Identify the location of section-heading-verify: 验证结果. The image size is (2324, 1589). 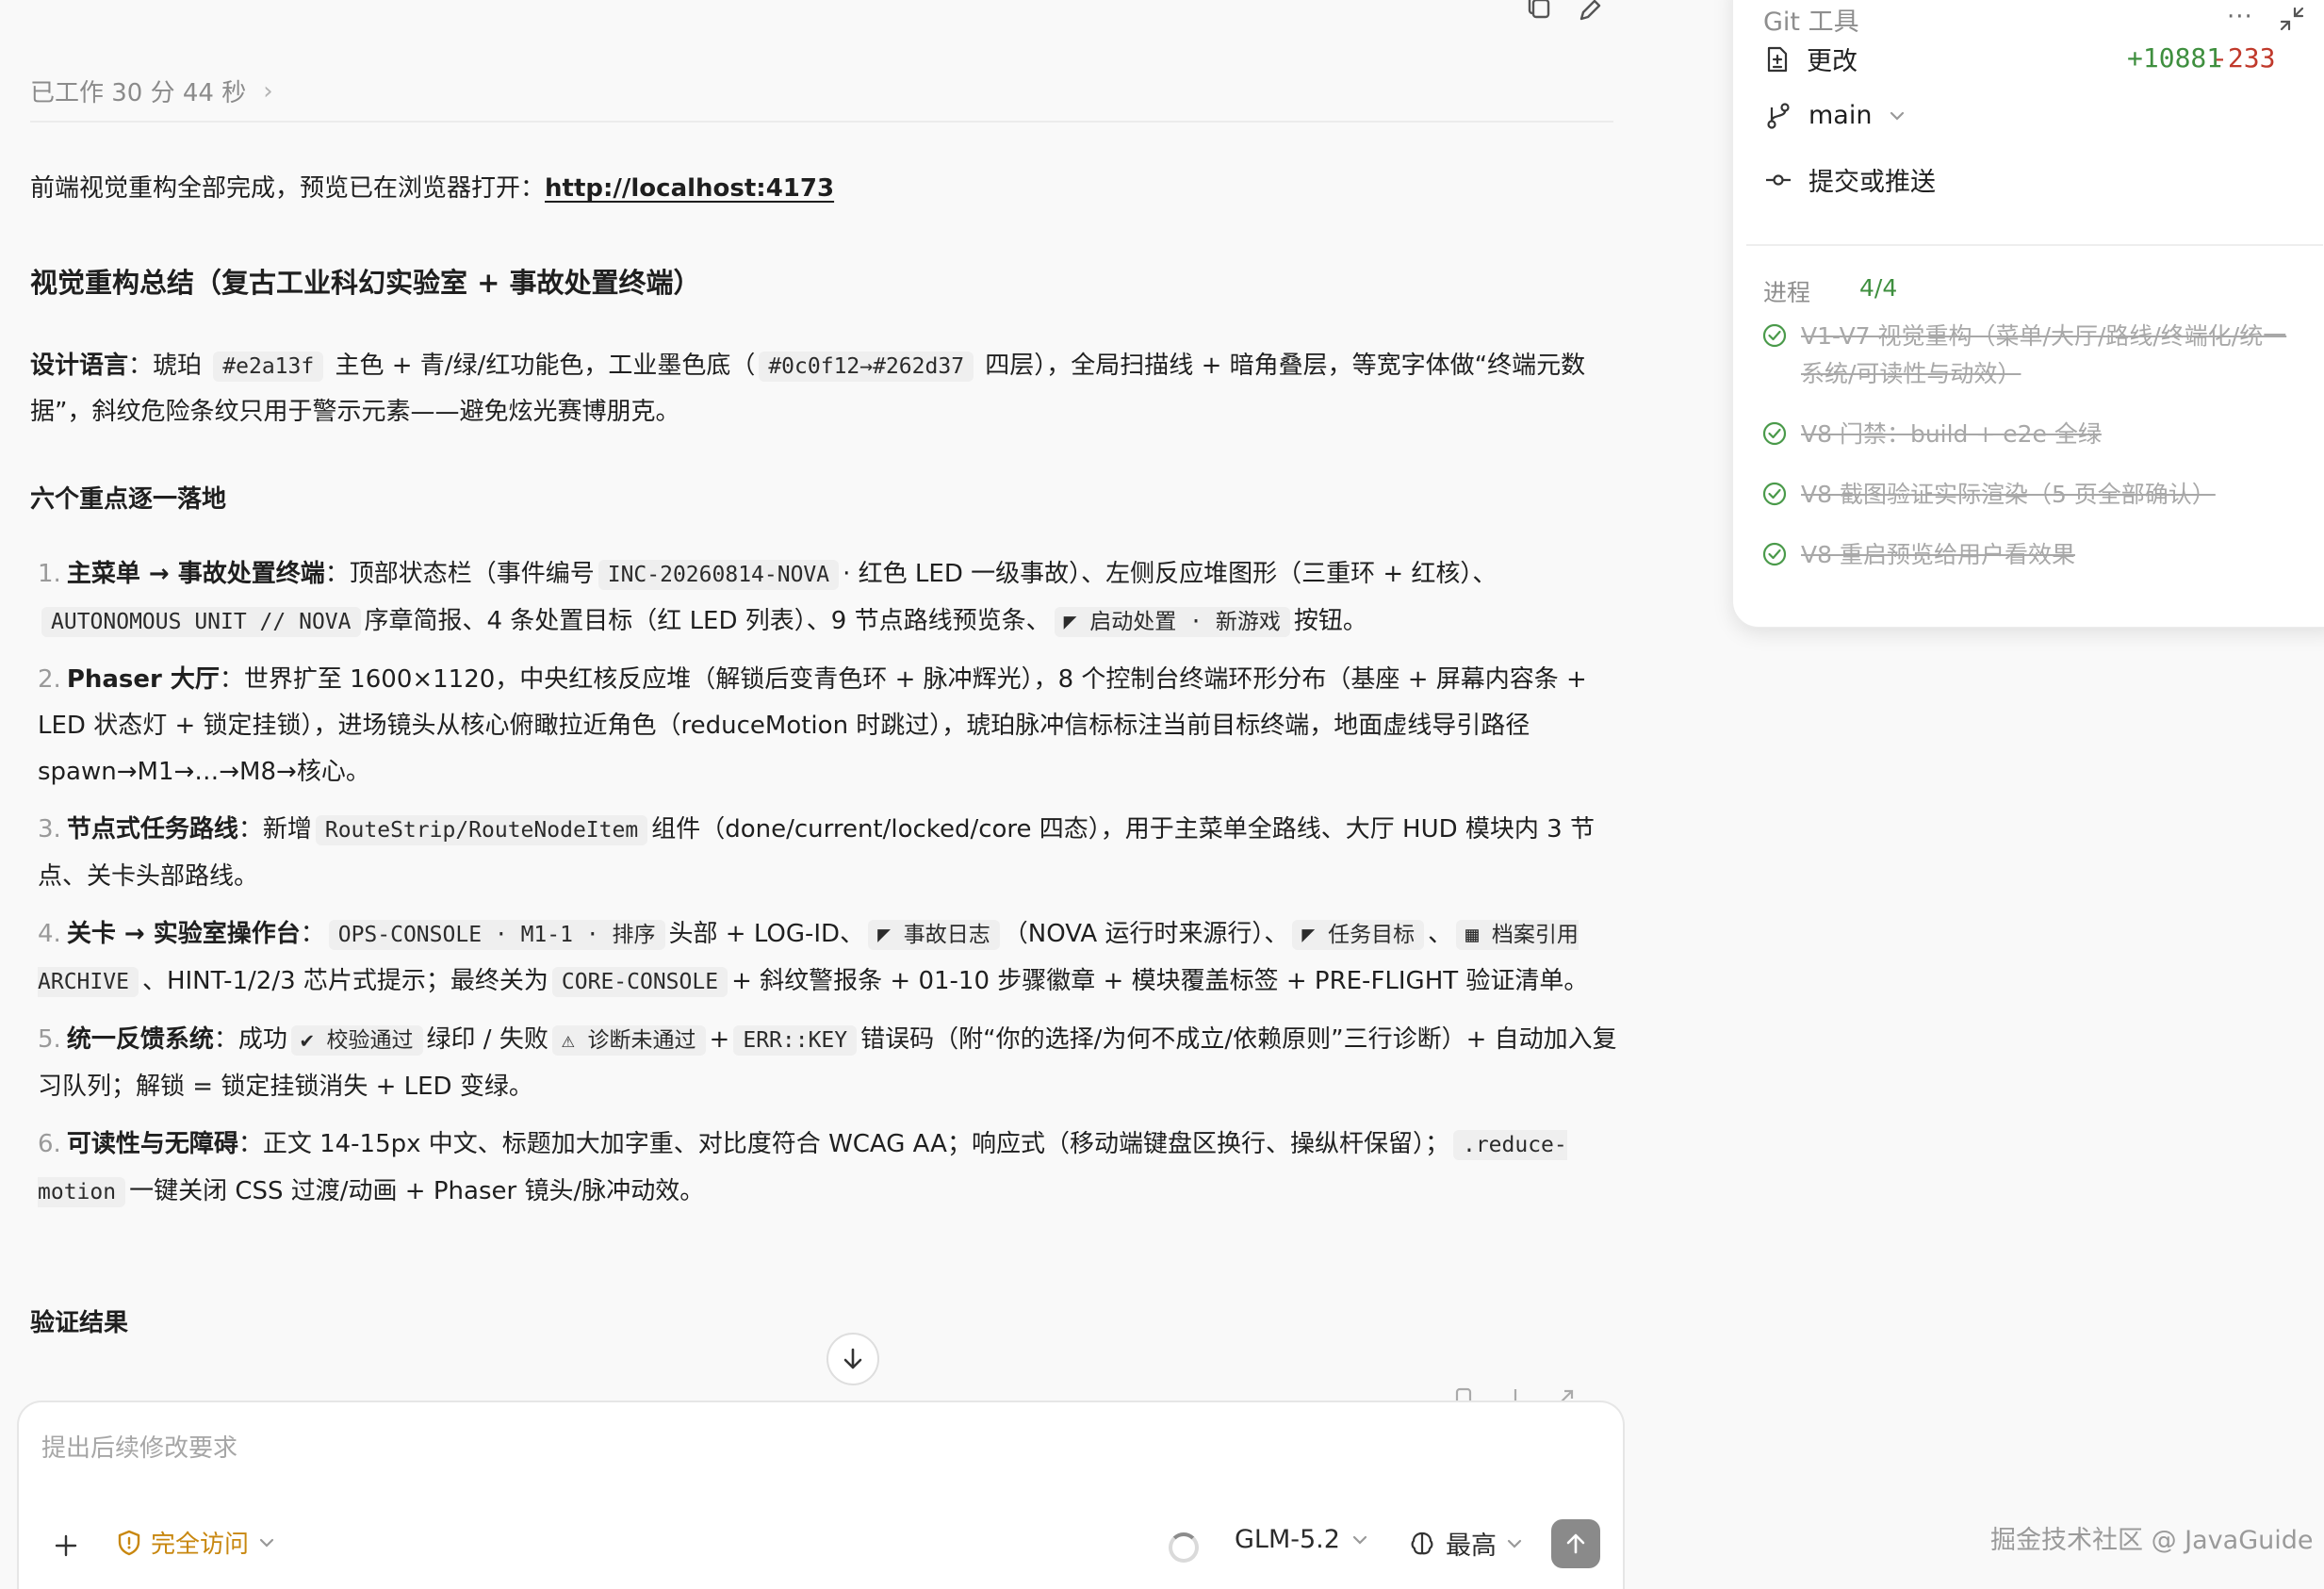
(79, 1323).